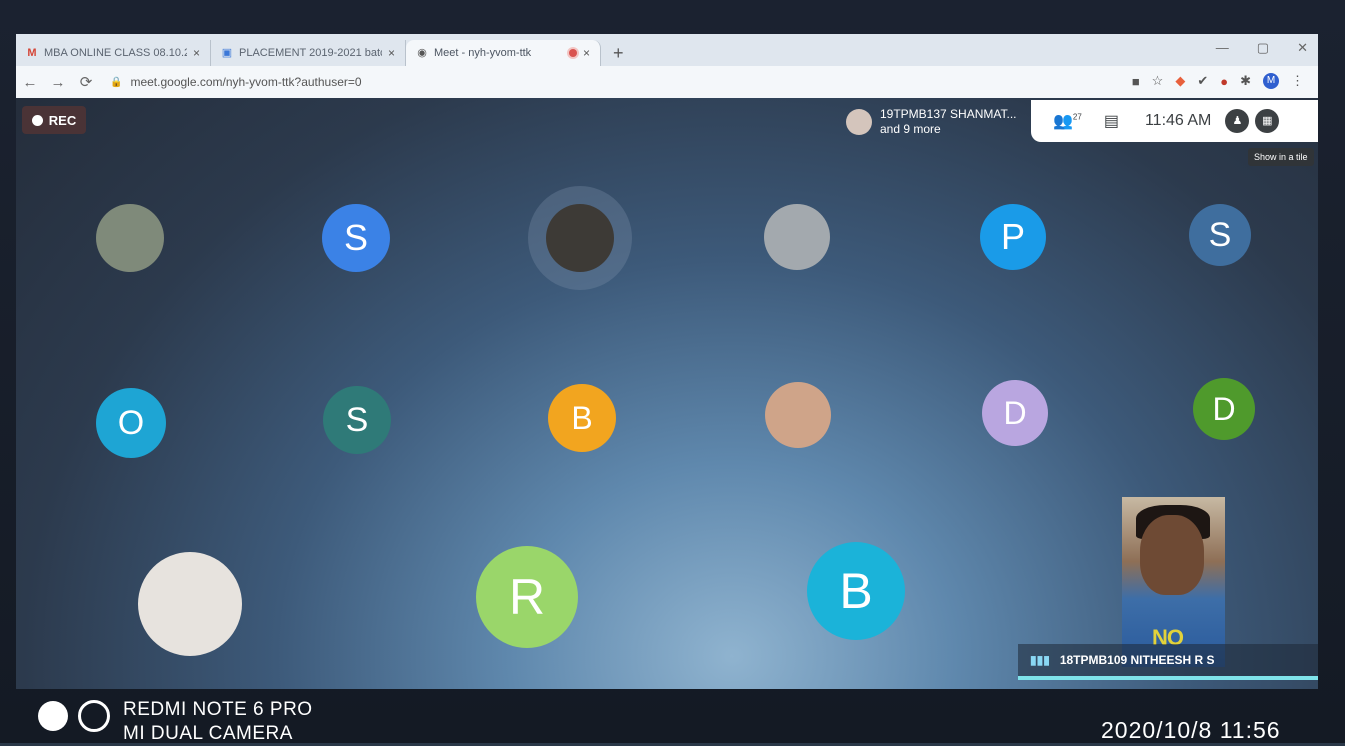 This screenshot has height=746, width=1345. I want to click on minimize-button: —, so click(1222, 48).